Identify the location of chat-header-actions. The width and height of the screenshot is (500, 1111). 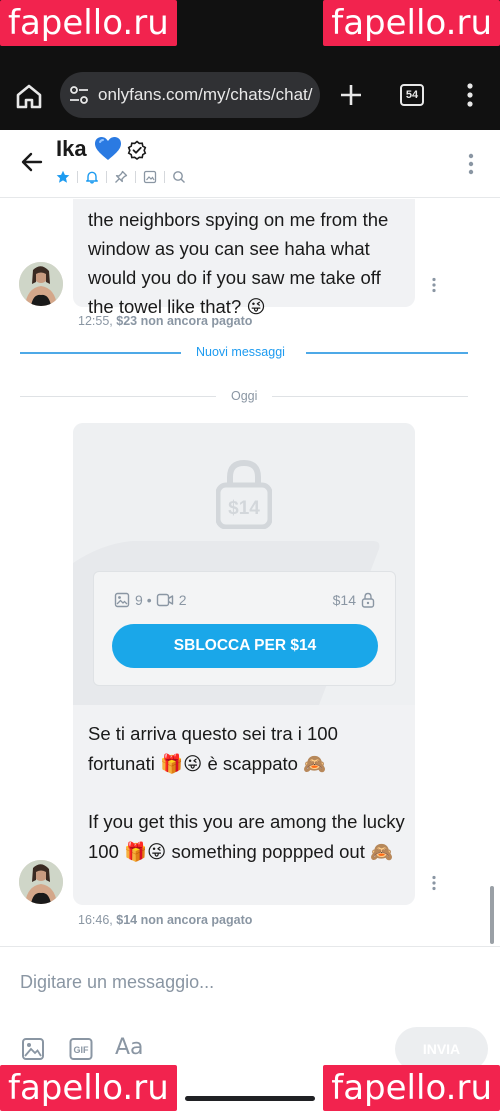
(124, 177).